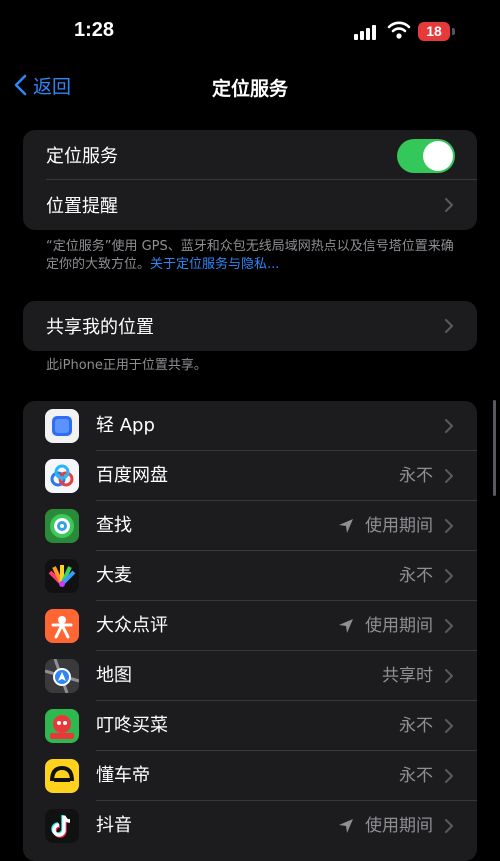 The image size is (500, 861). I want to click on location-services-toggle, so click(426, 156).